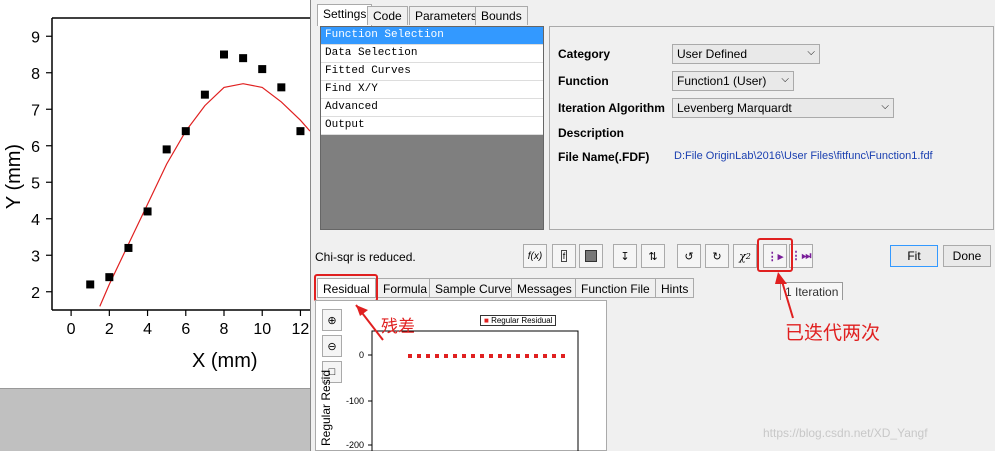 The height and width of the screenshot is (451, 995). What do you see at coordinates (147, 329) in the screenshot?
I see `x-tick-label: 4` at bounding box center [147, 329].